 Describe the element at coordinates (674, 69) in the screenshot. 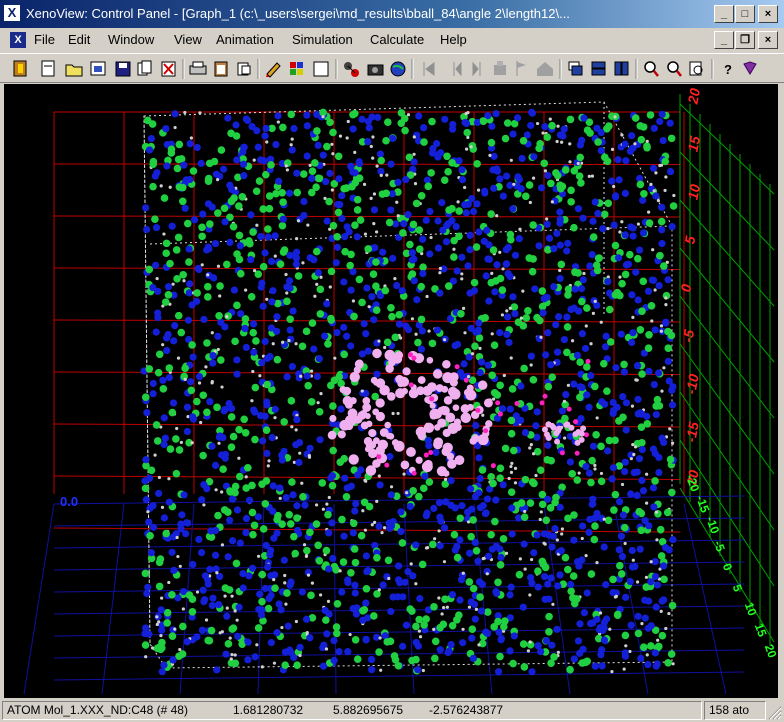

I see `zoom-out-icon` at that location.